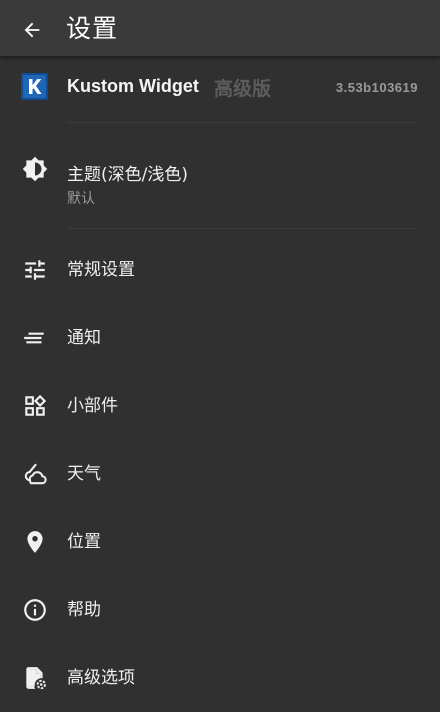  What do you see at coordinates (127, 175) in the screenshot?
I see `theme-title: 主题(深色/浅色)` at bounding box center [127, 175].